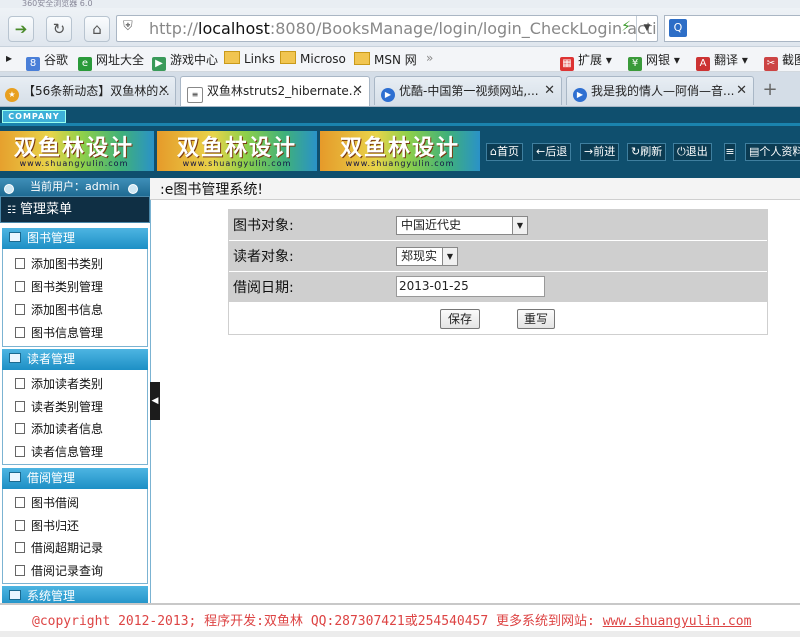 The image size is (800, 637). I want to click on menu-item-return-book: 图书归还, so click(47, 525).